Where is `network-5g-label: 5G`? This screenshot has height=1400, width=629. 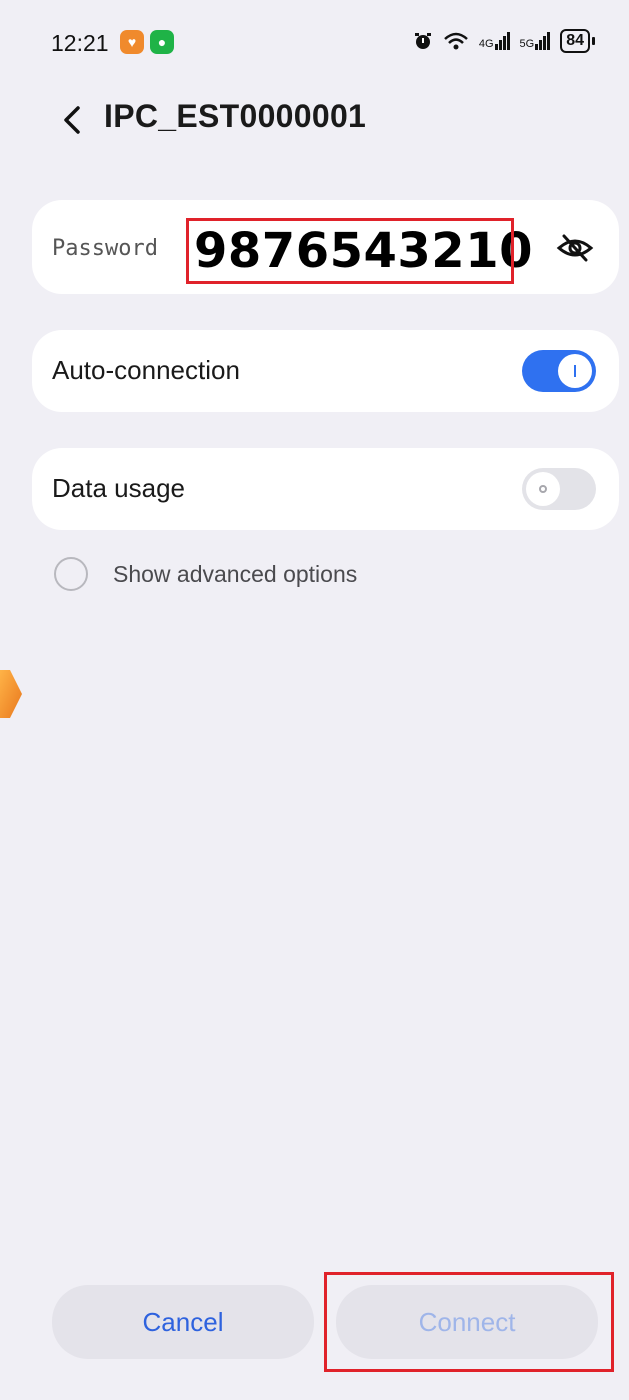
network-5g-label: 5G is located at coordinates (527, 44).